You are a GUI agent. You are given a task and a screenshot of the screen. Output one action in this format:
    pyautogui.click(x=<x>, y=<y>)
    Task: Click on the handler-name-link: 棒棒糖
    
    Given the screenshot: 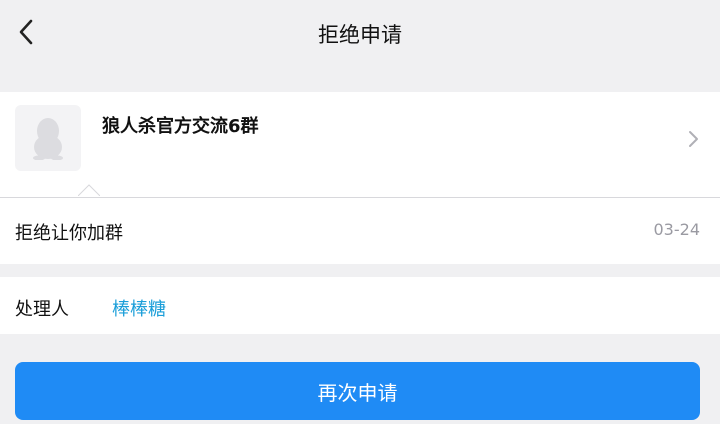 What is the action you would take?
    pyautogui.click(x=139, y=308)
    